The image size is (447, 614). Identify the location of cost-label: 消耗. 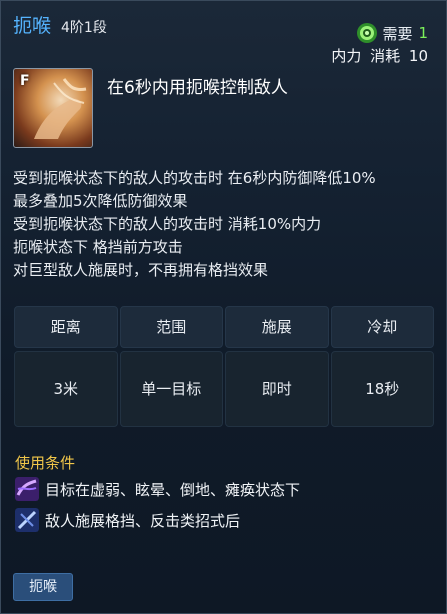
(385, 56).